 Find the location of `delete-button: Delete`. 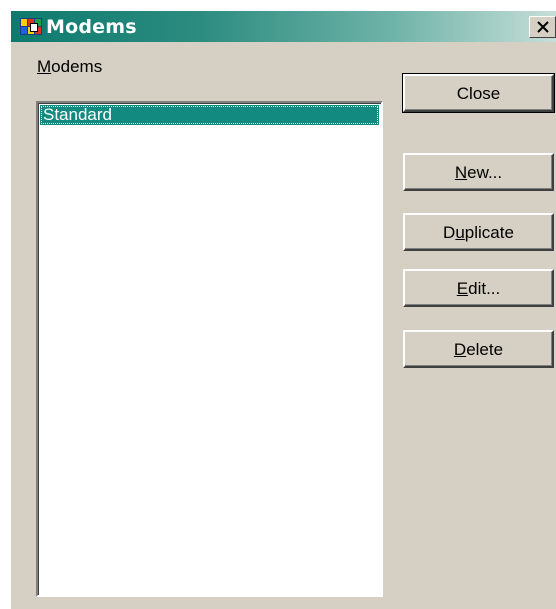

delete-button: Delete is located at coordinates (478, 349).